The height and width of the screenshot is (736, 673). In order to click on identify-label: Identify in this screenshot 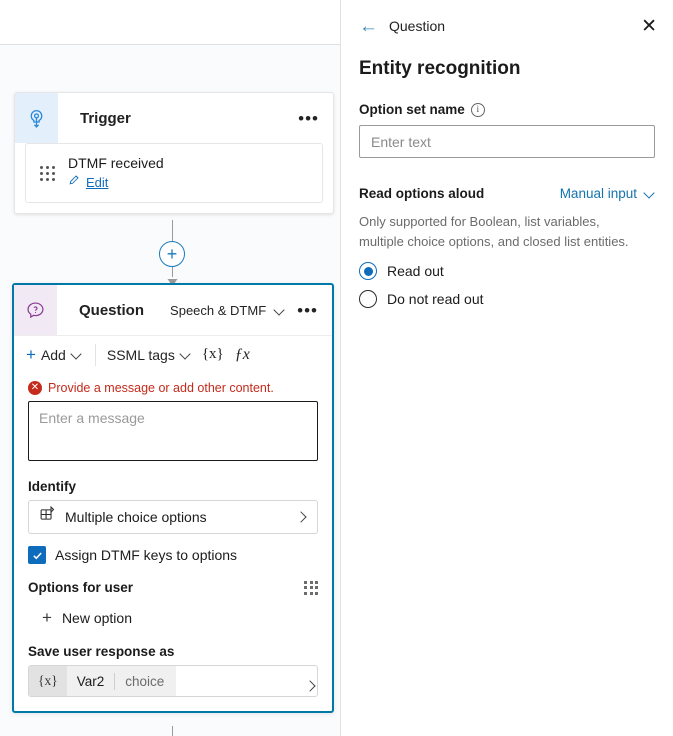, I will do `click(52, 486)`.